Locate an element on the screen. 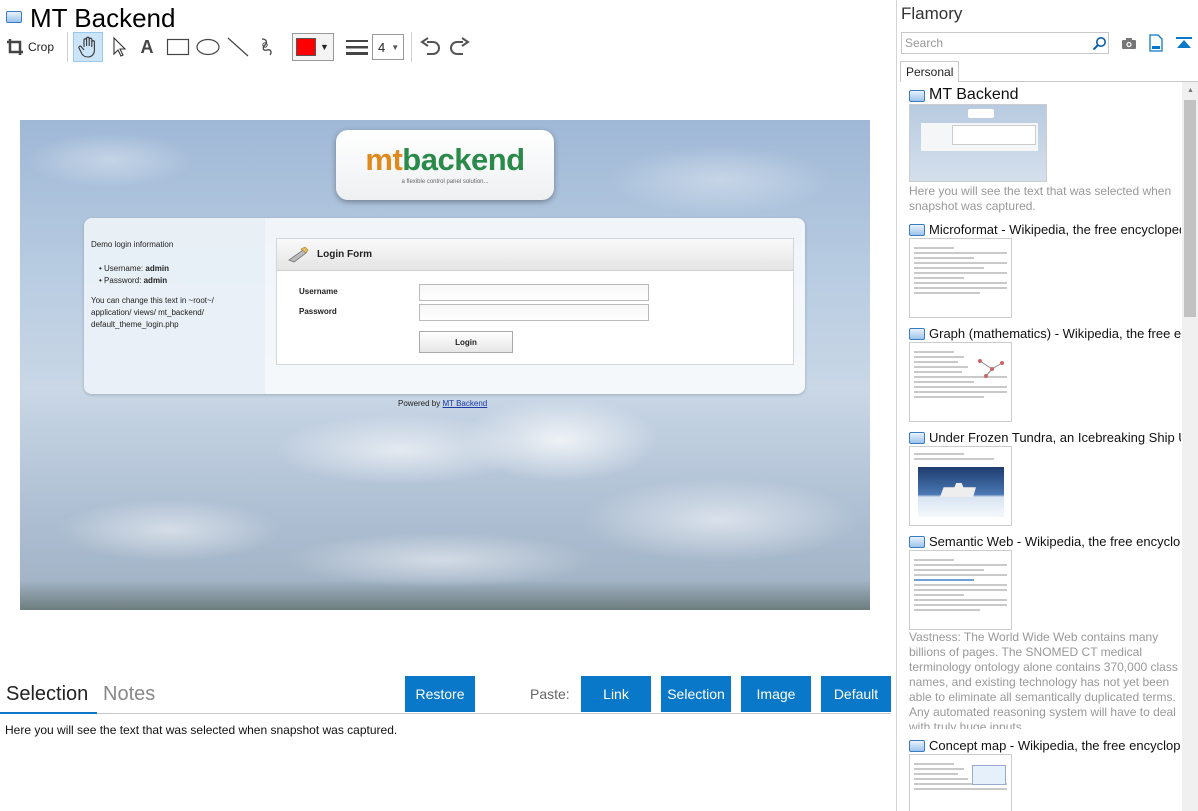  tab-selection-underline is located at coordinates (48, 713).